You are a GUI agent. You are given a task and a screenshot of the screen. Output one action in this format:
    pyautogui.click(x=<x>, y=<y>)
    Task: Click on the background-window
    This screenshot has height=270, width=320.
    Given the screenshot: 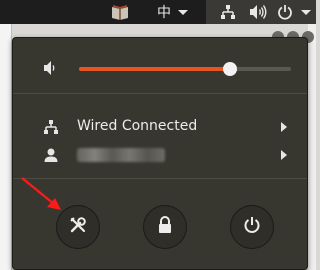 What is the action you would take?
    pyautogui.click(x=6, y=147)
    